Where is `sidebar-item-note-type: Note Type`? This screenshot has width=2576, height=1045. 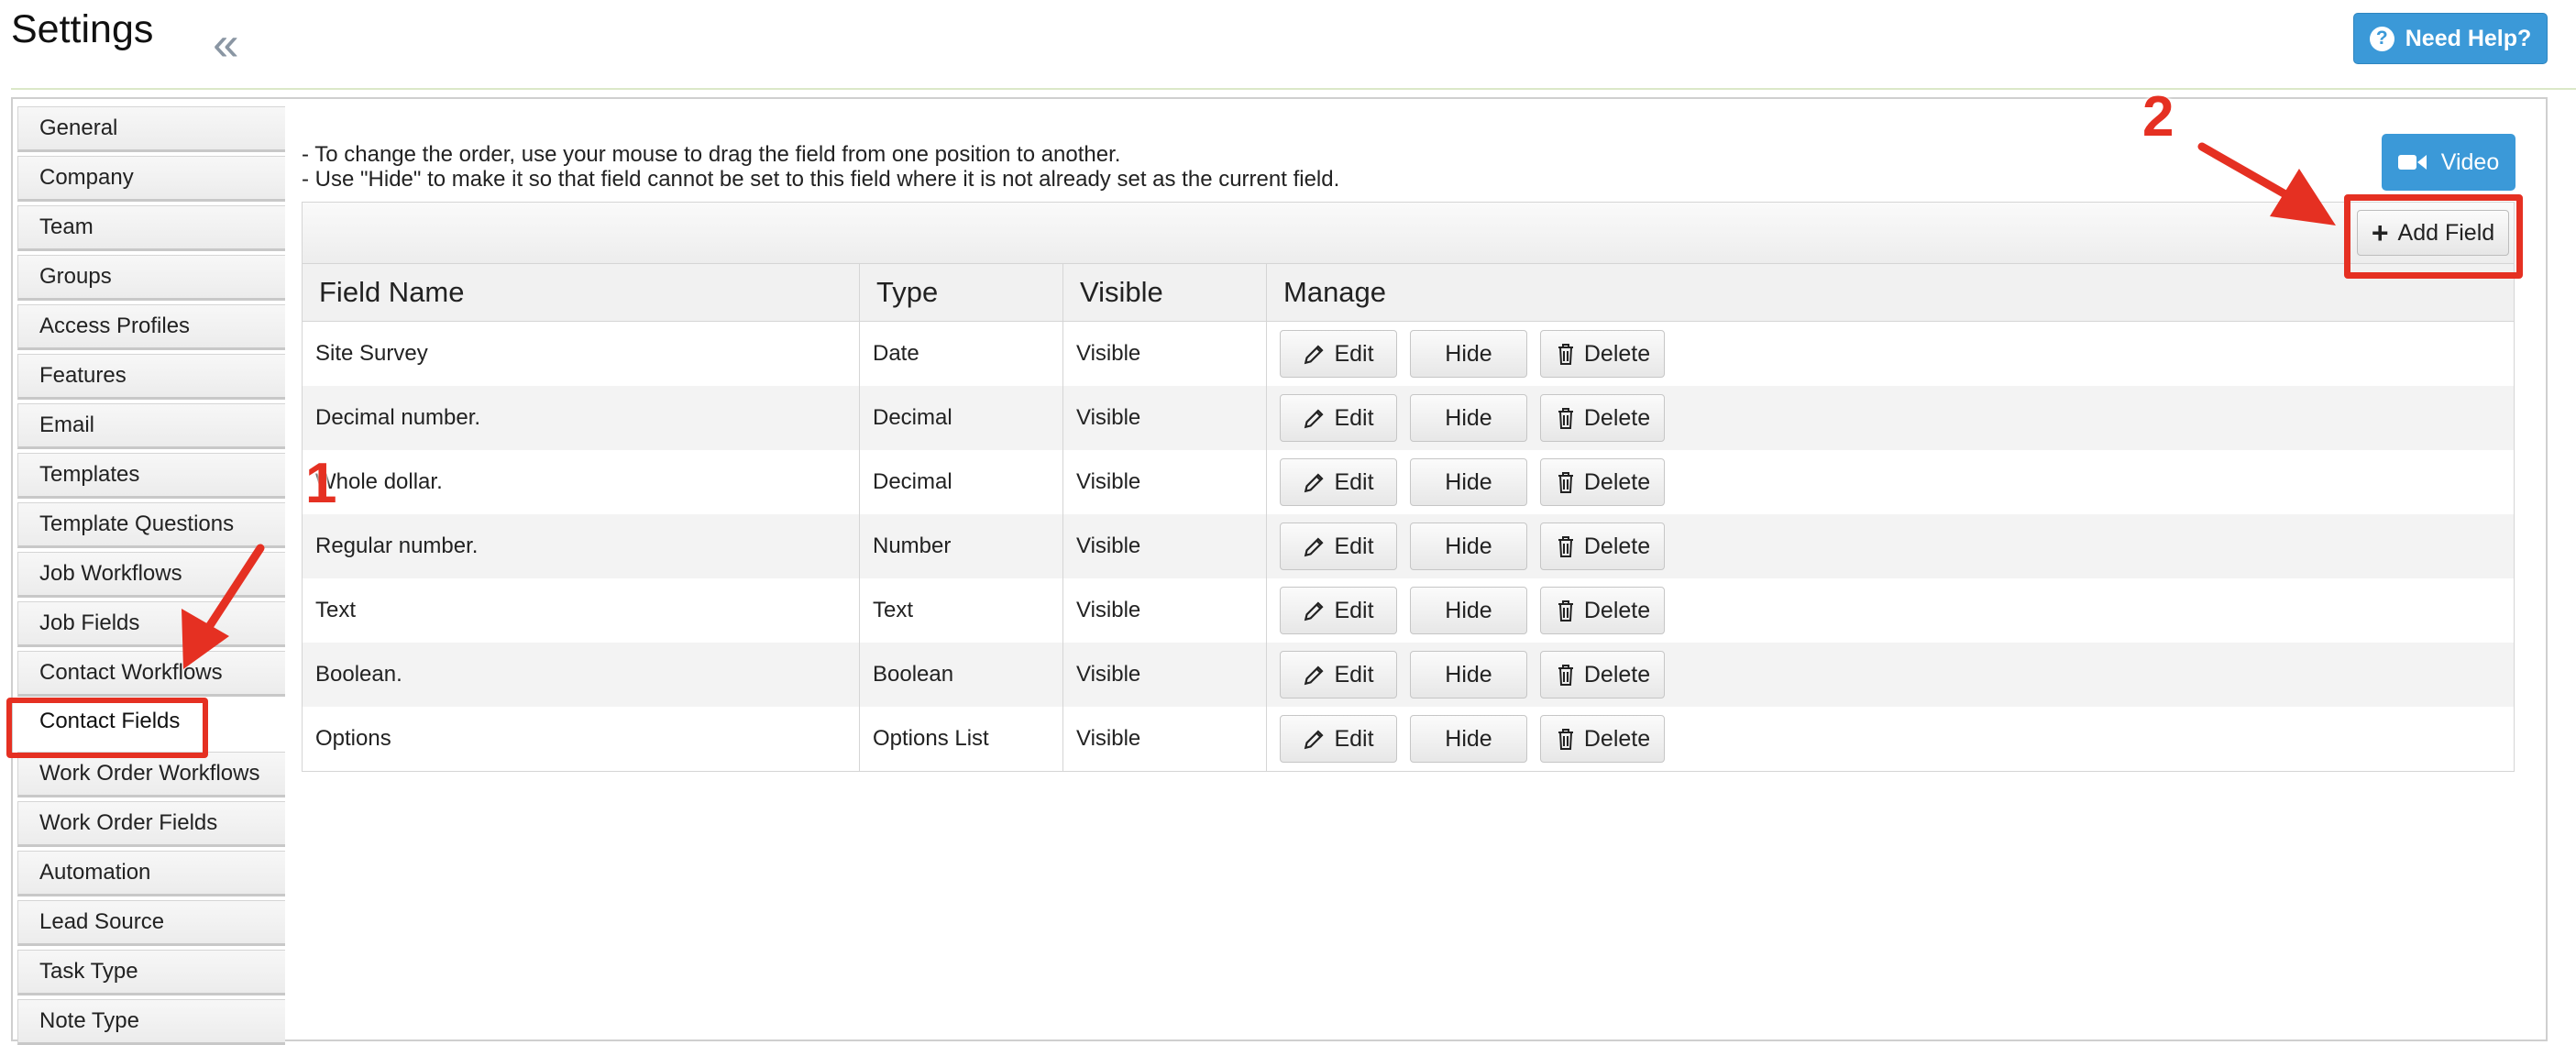
sidebar-item-note-type: Note Type is located at coordinates (151, 1022).